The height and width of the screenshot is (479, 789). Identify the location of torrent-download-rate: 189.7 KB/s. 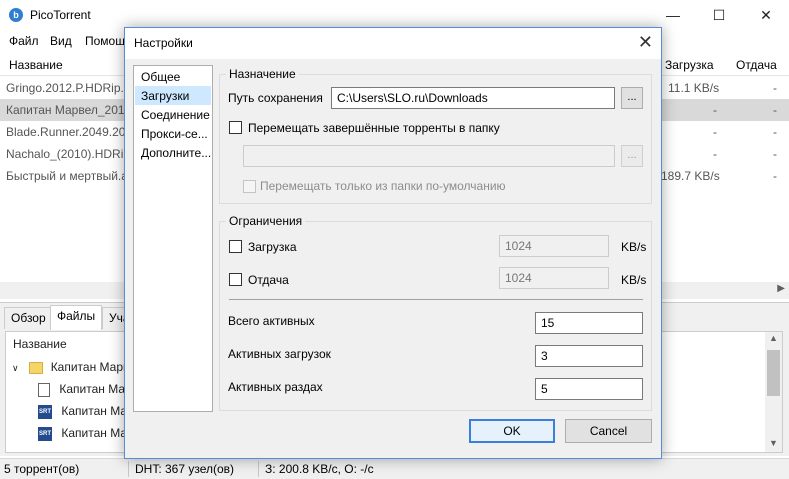
(690, 176).